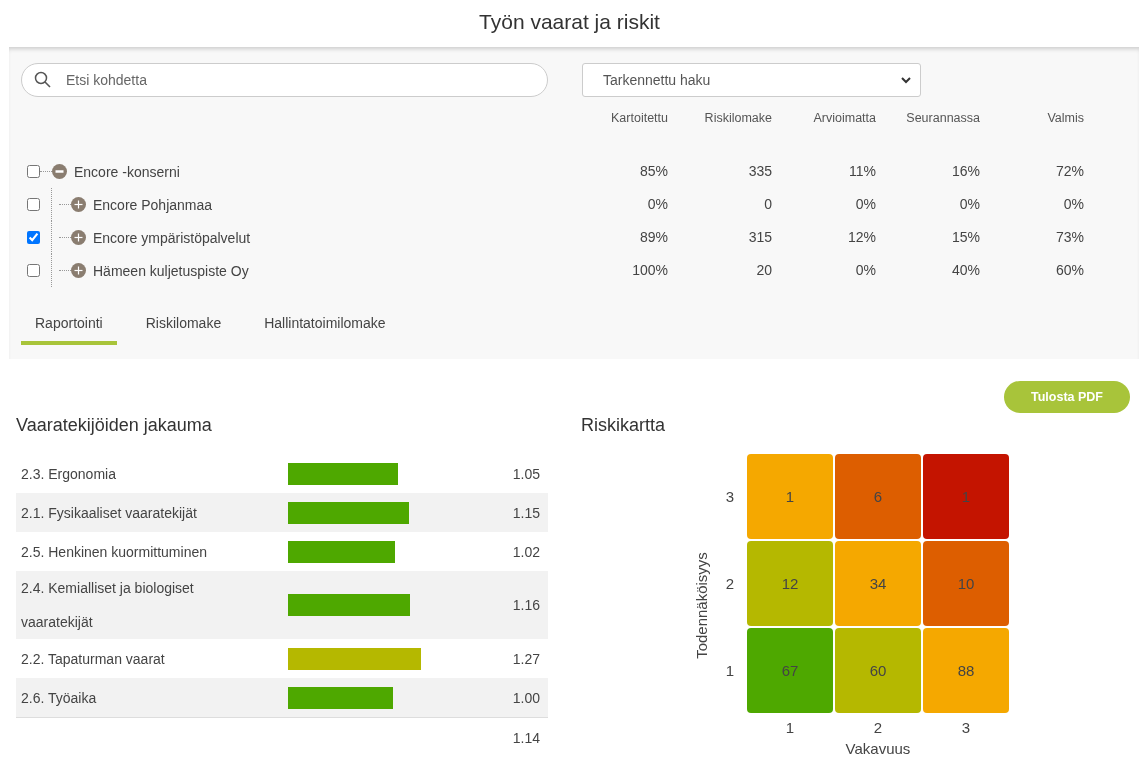 The height and width of the screenshot is (774, 1139). Describe the element at coordinates (862, 171) in the screenshot. I see `table-cell-text: 11%` at that location.